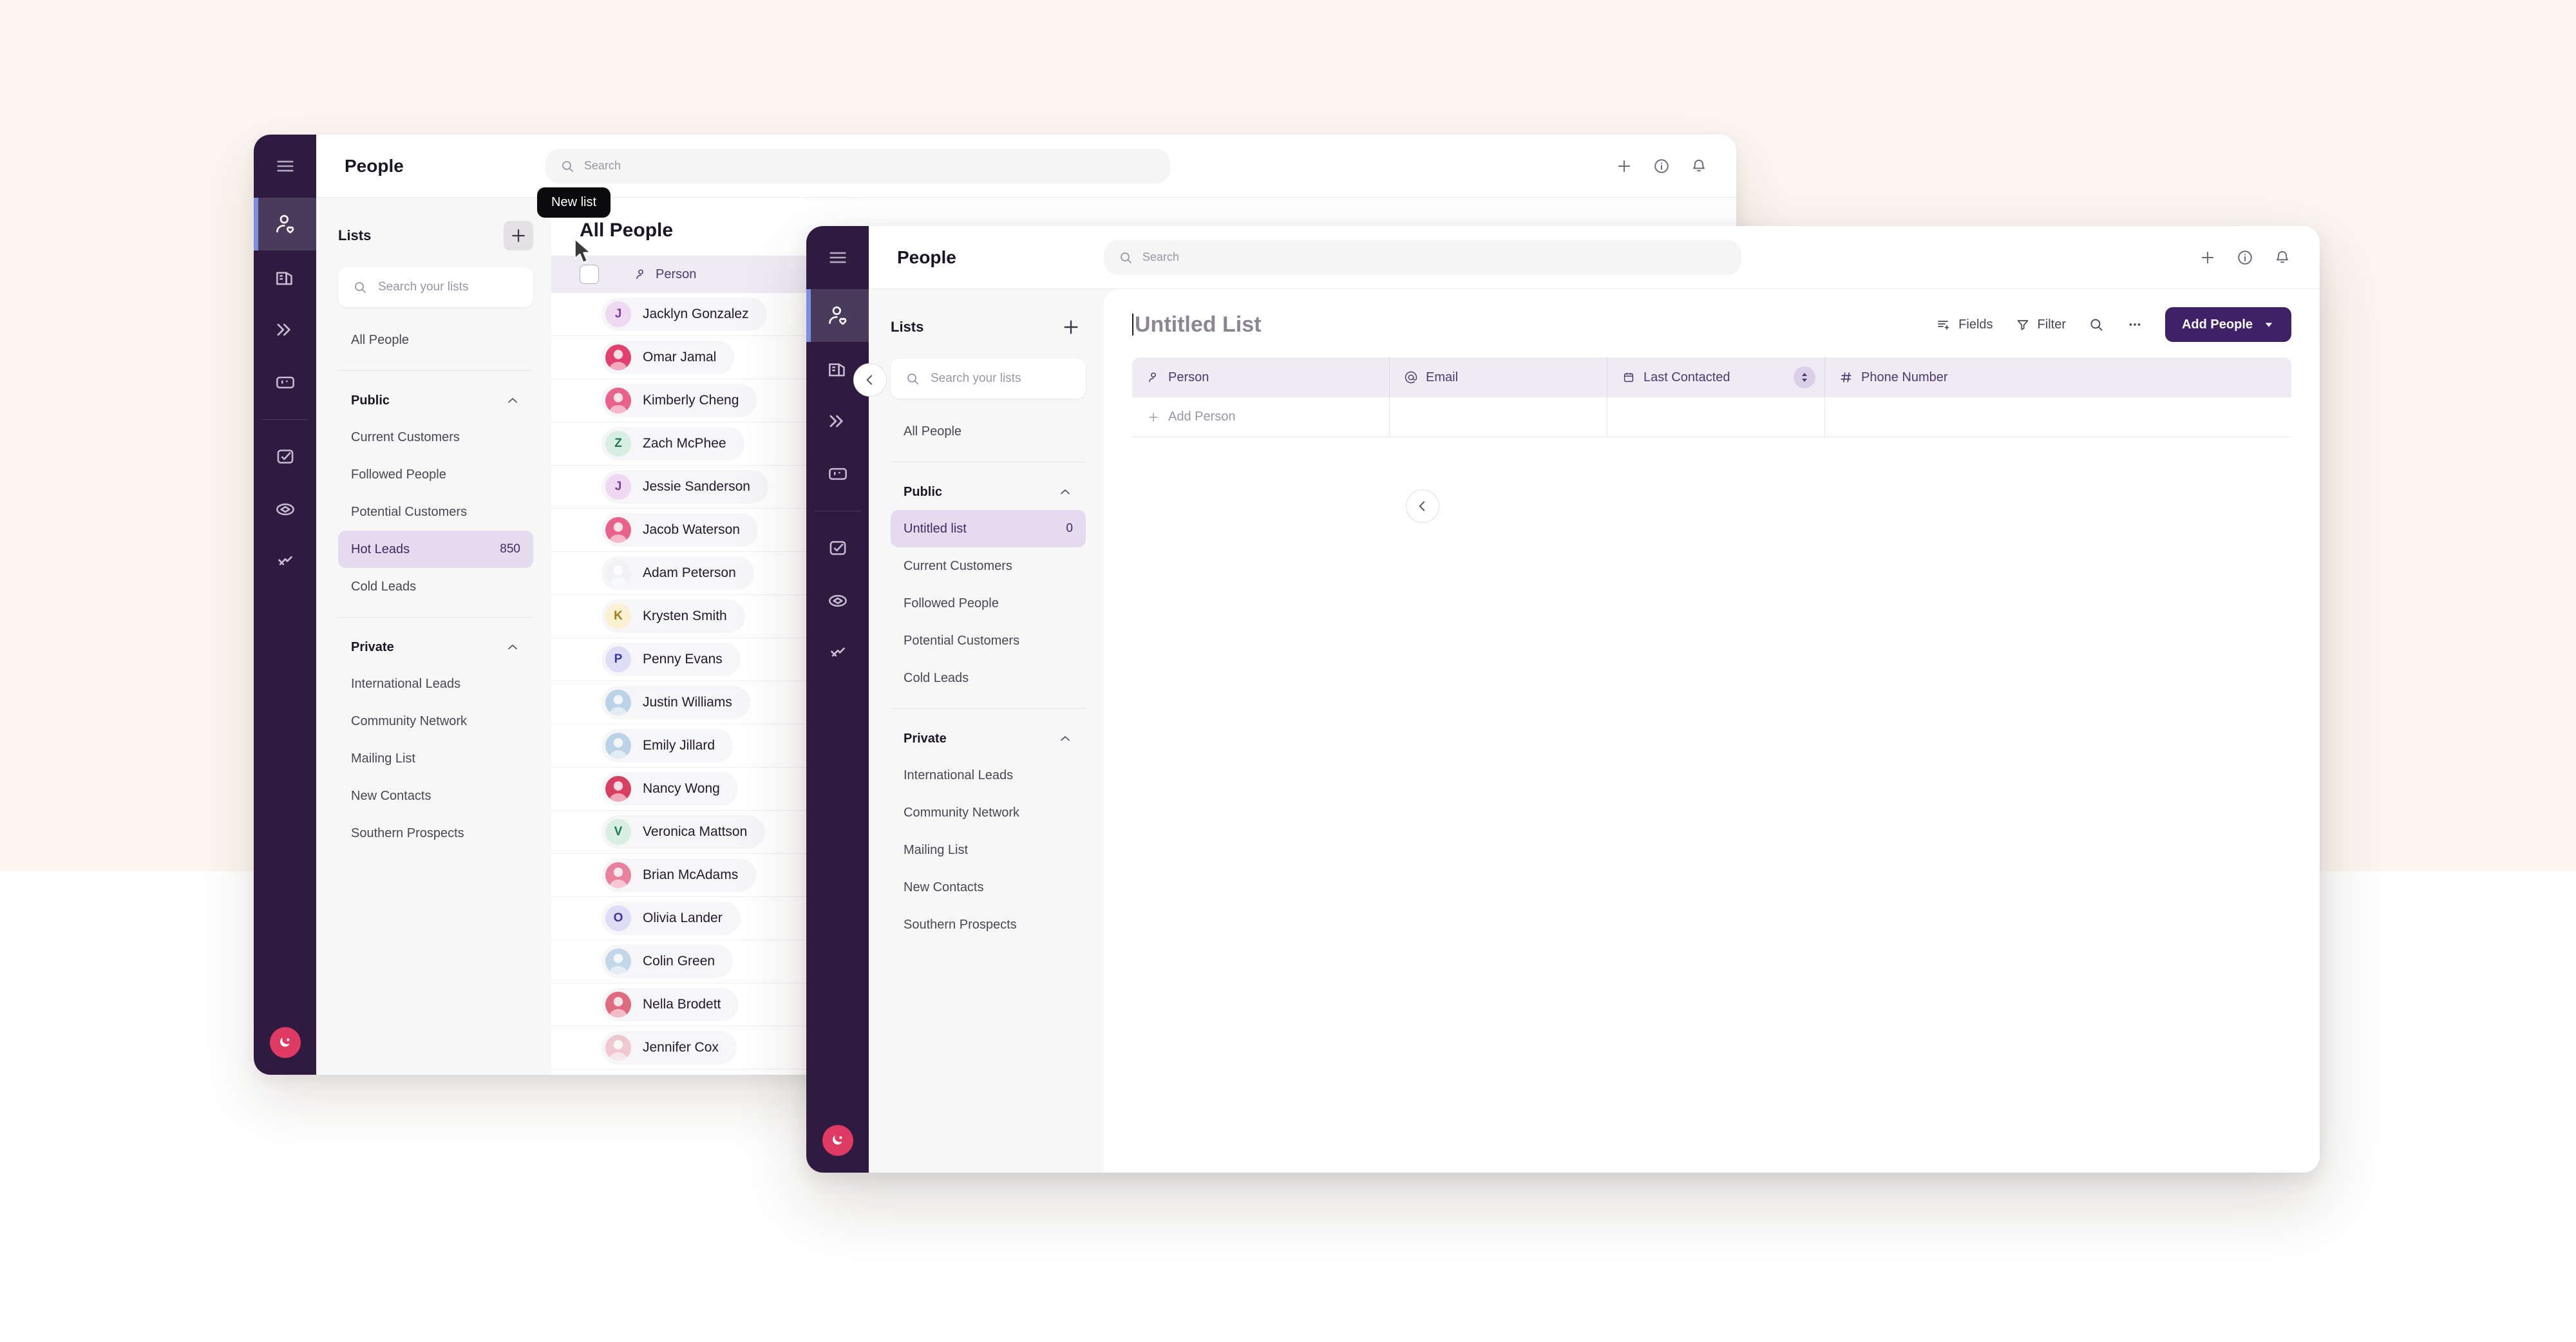 The image size is (2576, 1342). What do you see at coordinates (383, 758) in the screenshot?
I see `back-list-label: Mailing List` at bounding box center [383, 758].